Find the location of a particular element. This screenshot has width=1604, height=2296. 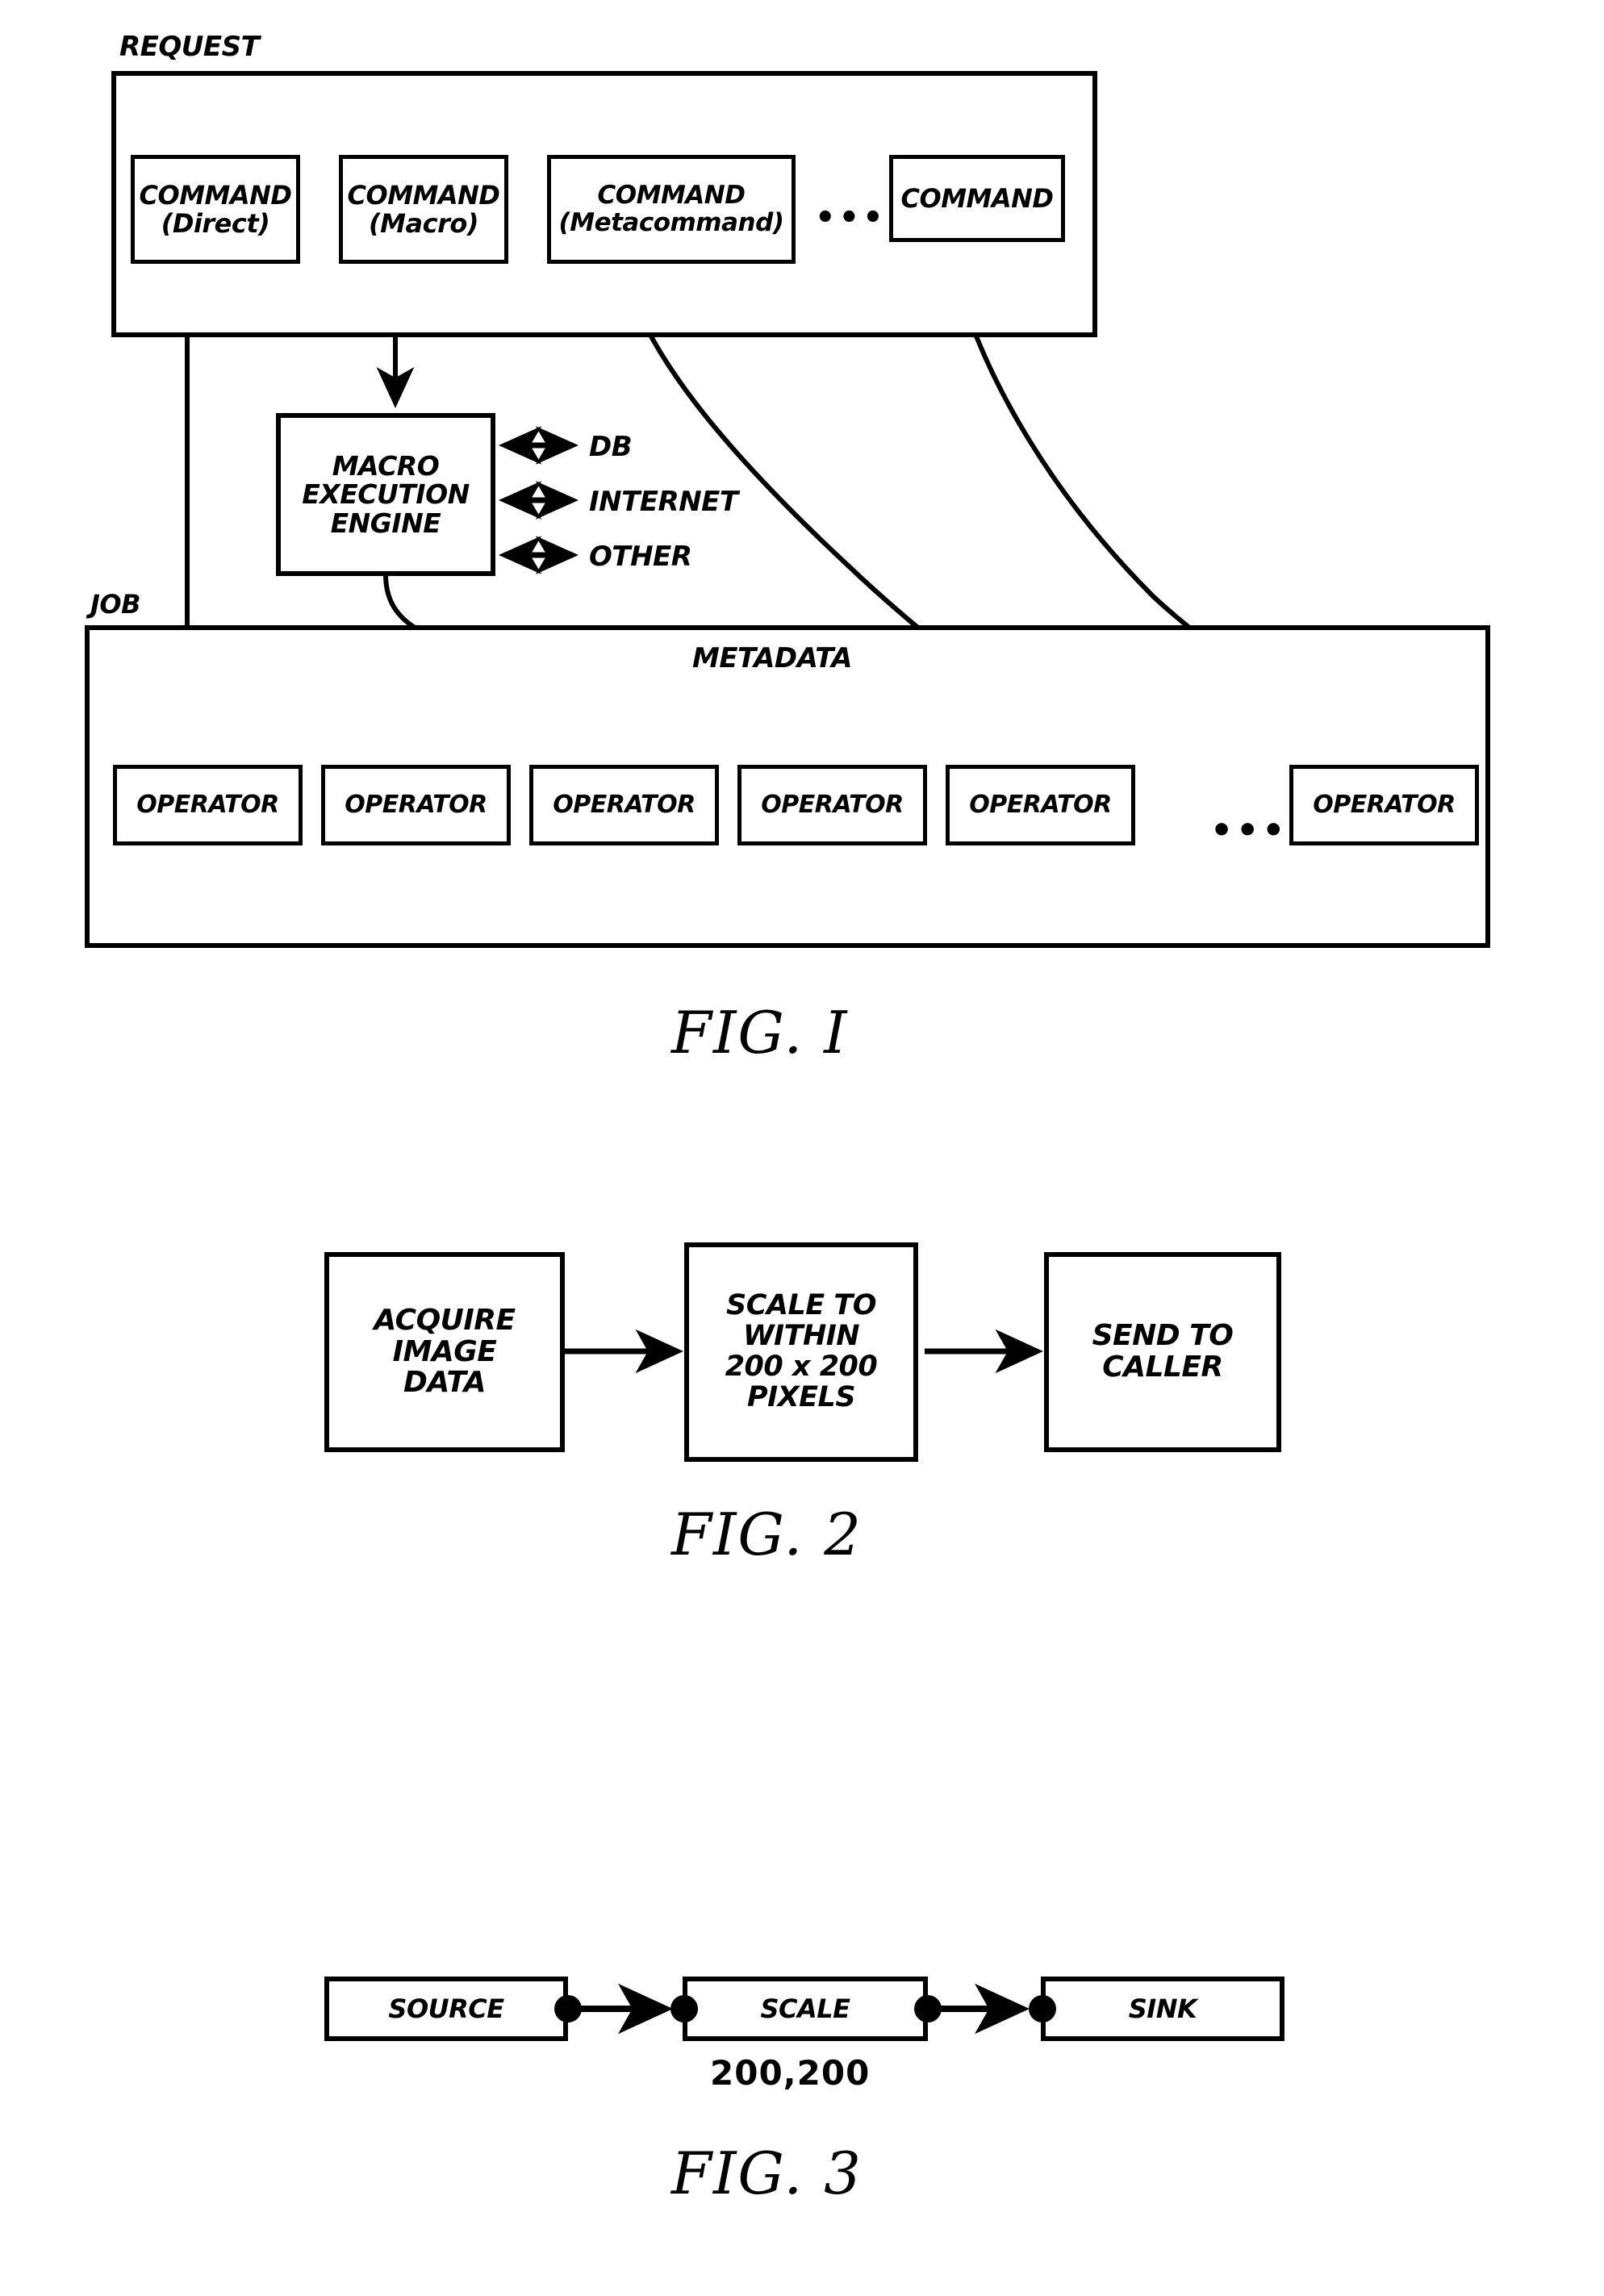

request-label: REQUEST is located at coordinates (189, 47).